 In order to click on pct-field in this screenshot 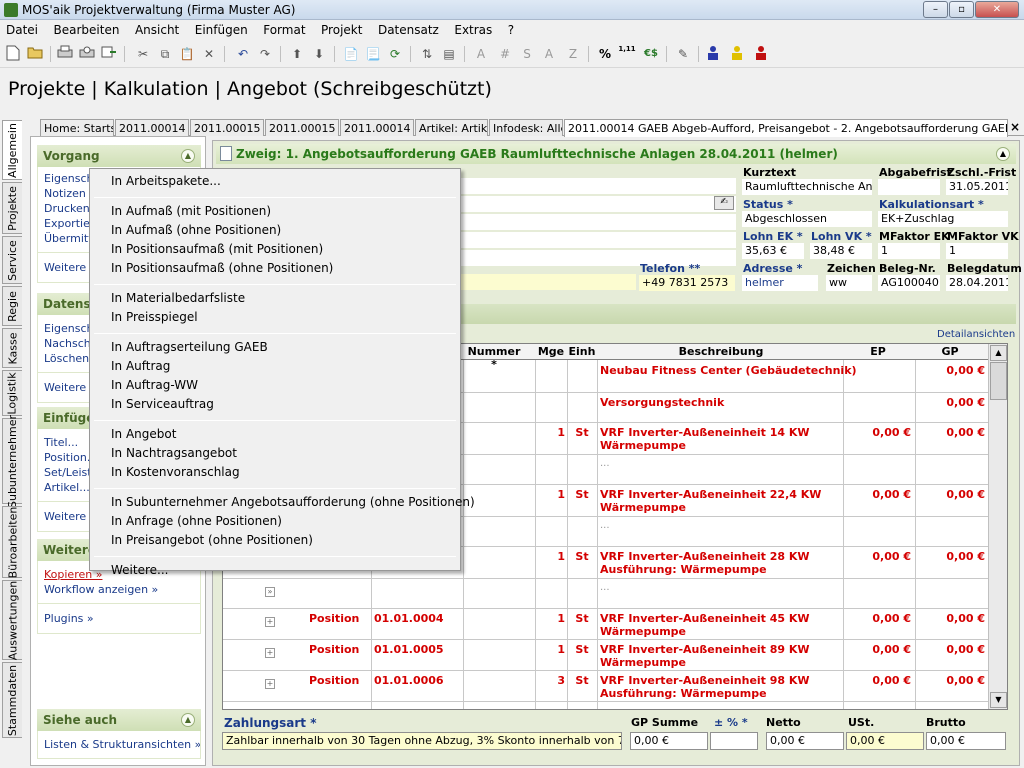, I will do `click(734, 741)`.